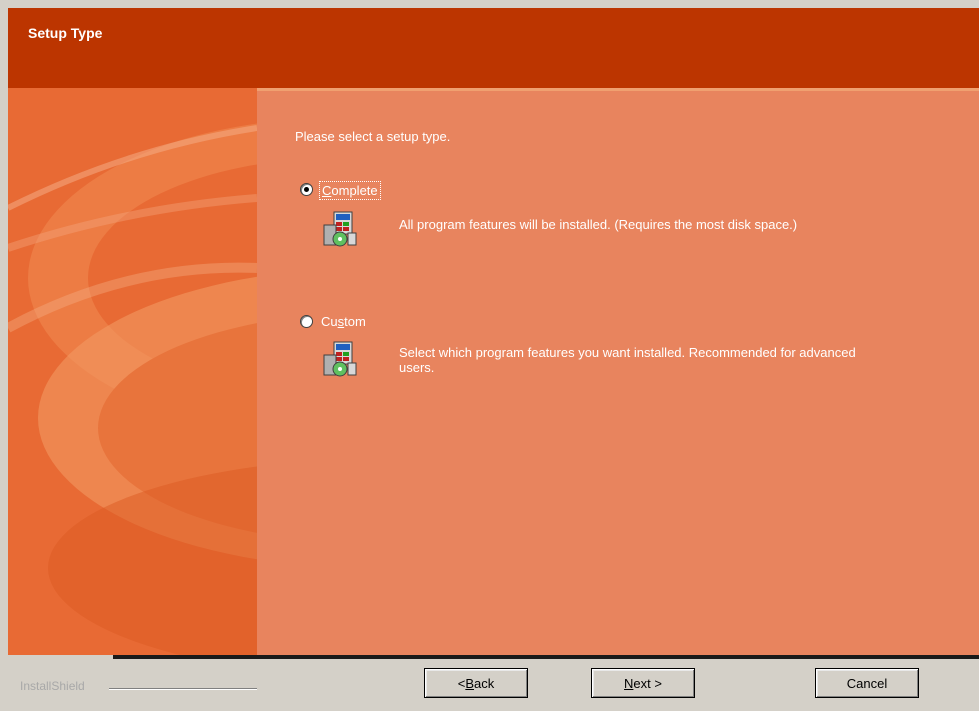 This screenshot has width=979, height=711. Describe the element at coordinates (629, 683) in the screenshot. I see `next-label-accel: N` at that location.